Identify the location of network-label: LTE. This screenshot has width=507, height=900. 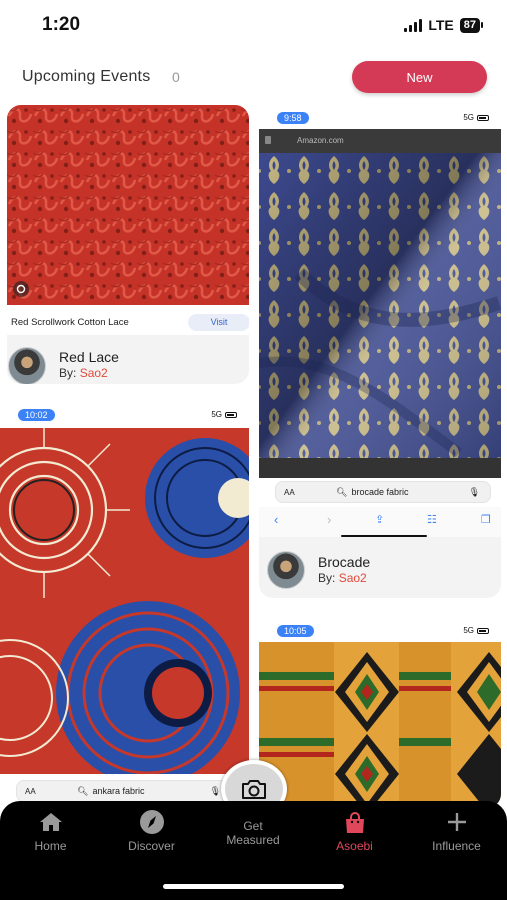
(441, 25).